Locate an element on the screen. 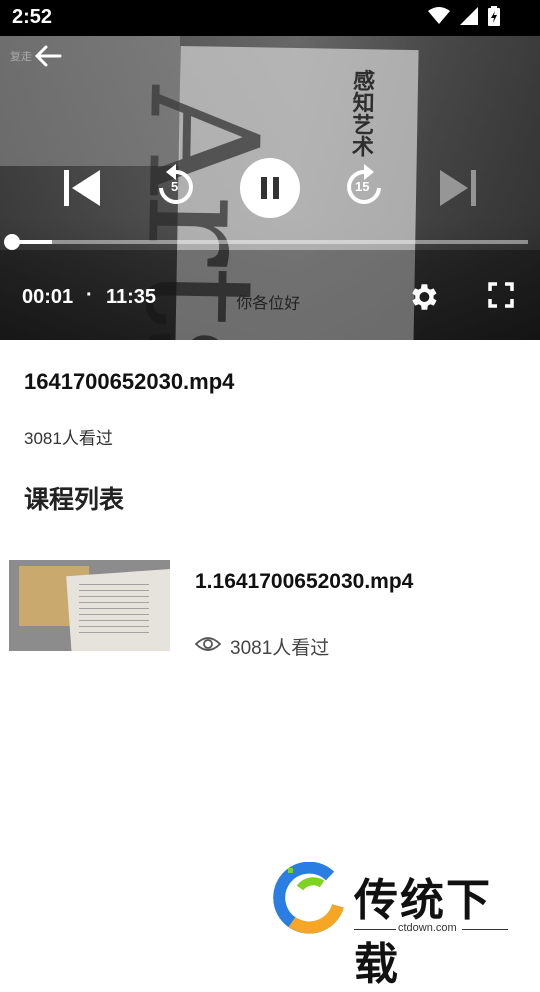 The height and width of the screenshot is (992, 540). course-list-heading: 课程列表 is located at coordinates (74, 500).